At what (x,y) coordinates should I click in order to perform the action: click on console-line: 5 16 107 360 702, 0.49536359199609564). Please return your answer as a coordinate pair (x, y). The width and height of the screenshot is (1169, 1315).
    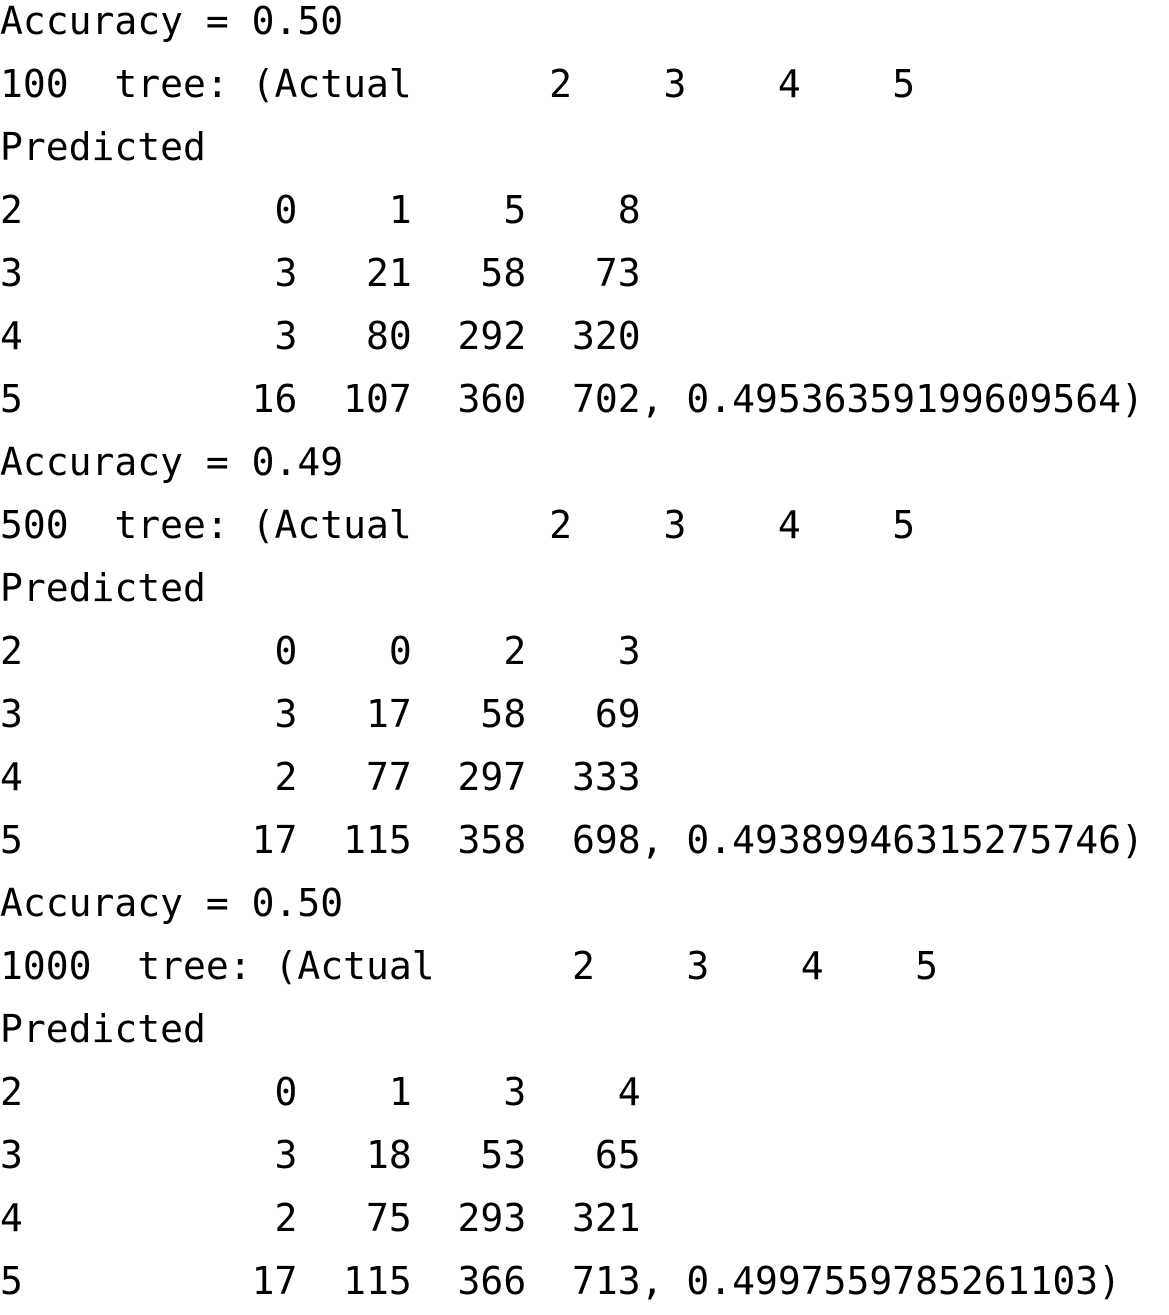
    Looking at the image, I should click on (572, 399).